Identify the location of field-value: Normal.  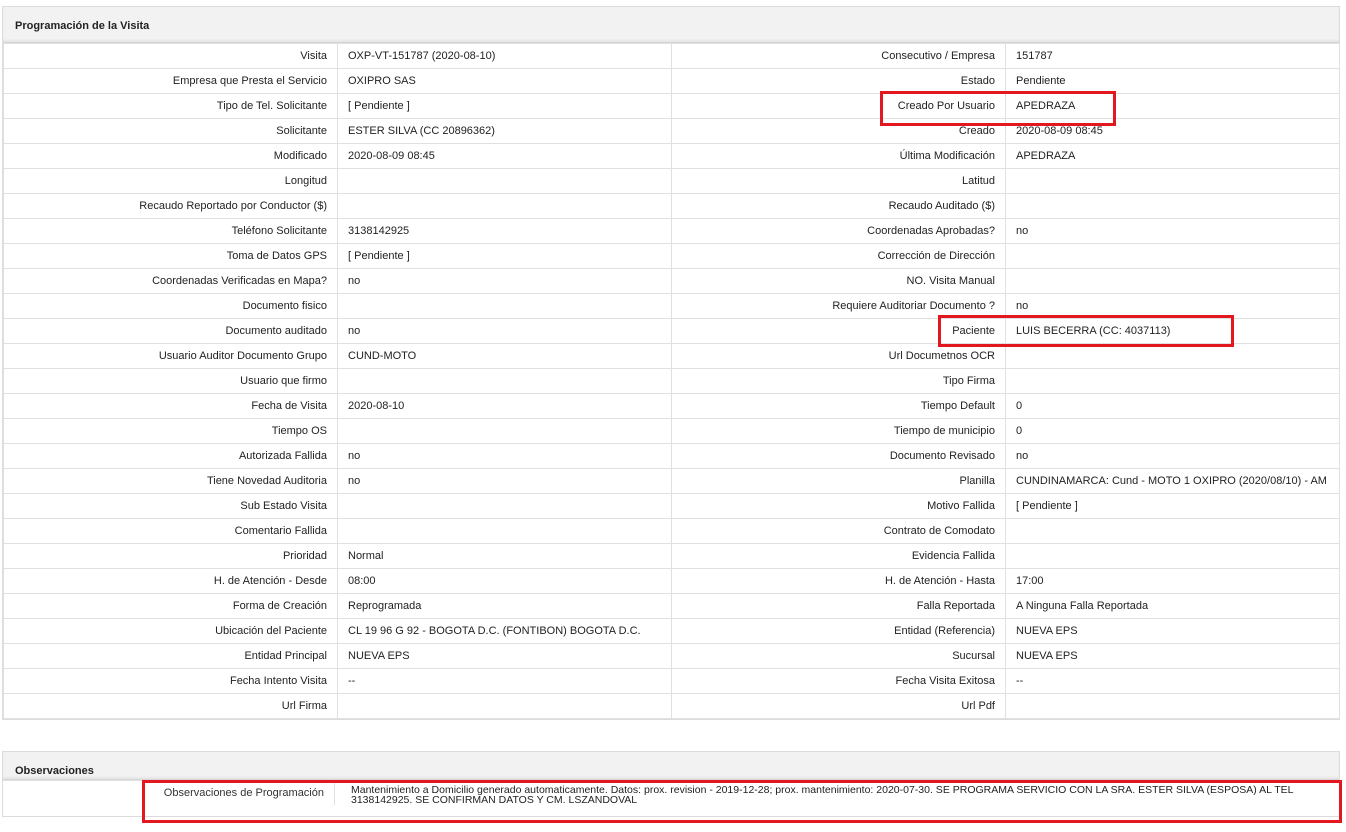
(504, 556).